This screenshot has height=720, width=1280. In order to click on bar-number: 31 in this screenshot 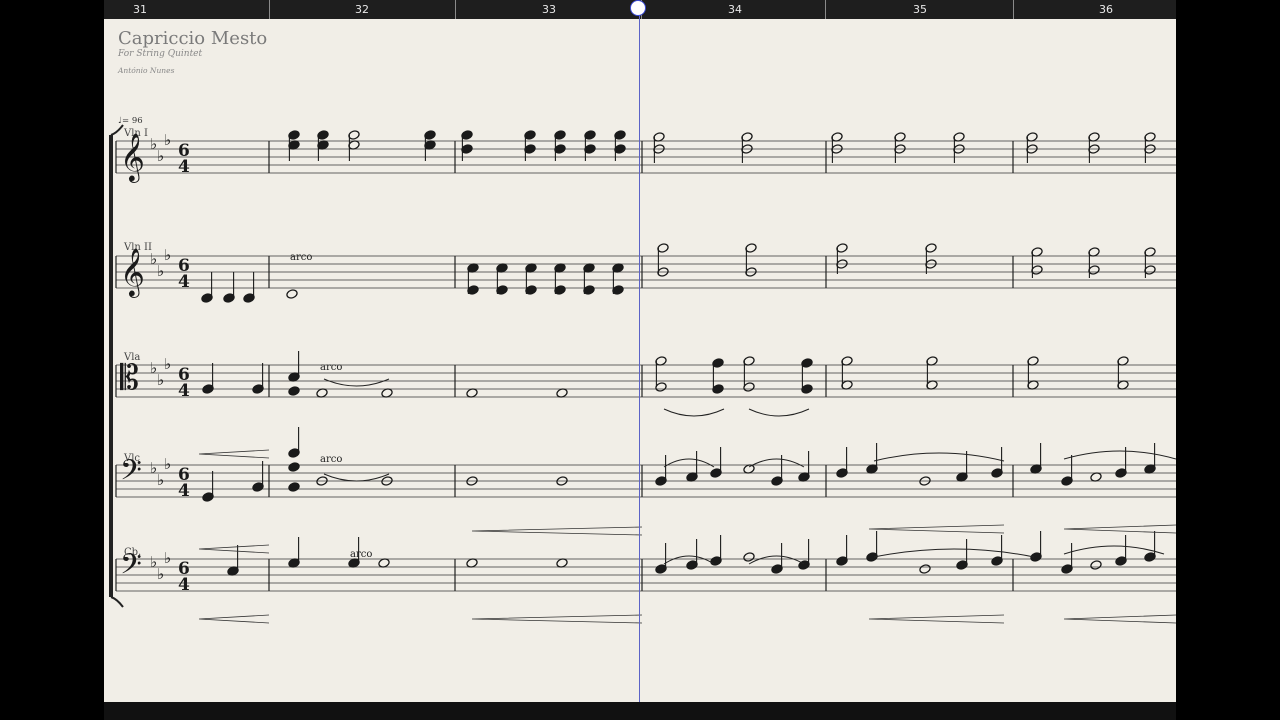, I will do `click(140, 9)`.